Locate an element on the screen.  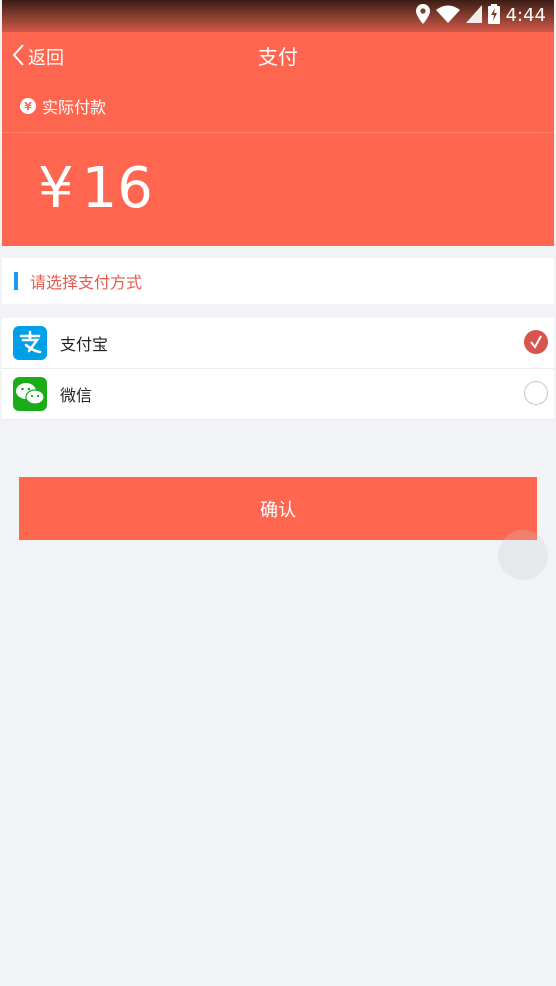
wifi-icon is located at coordinates (447, 16).